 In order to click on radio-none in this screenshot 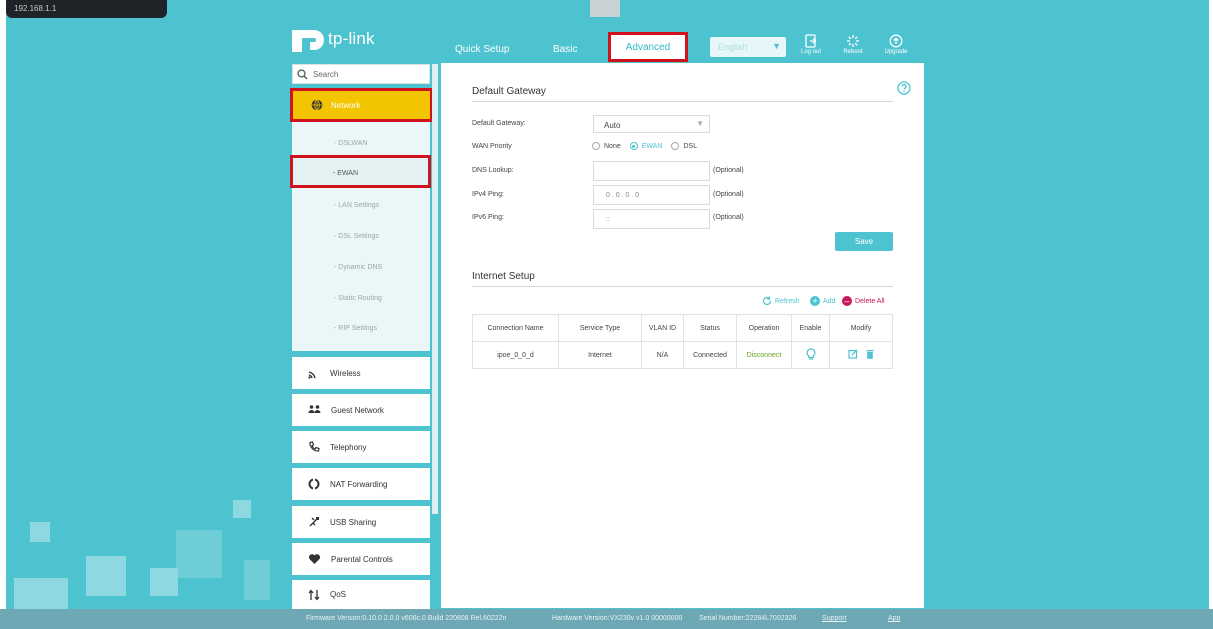, I will do `click(596, 146)`.